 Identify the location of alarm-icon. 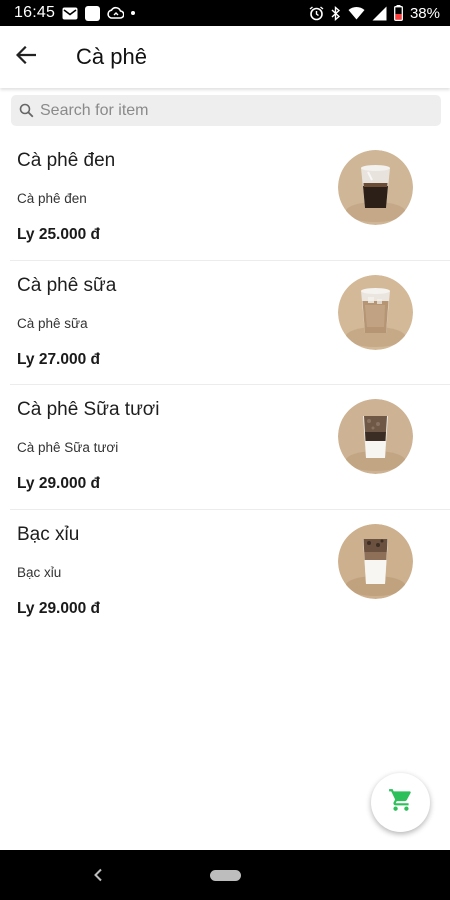
(316, 13).